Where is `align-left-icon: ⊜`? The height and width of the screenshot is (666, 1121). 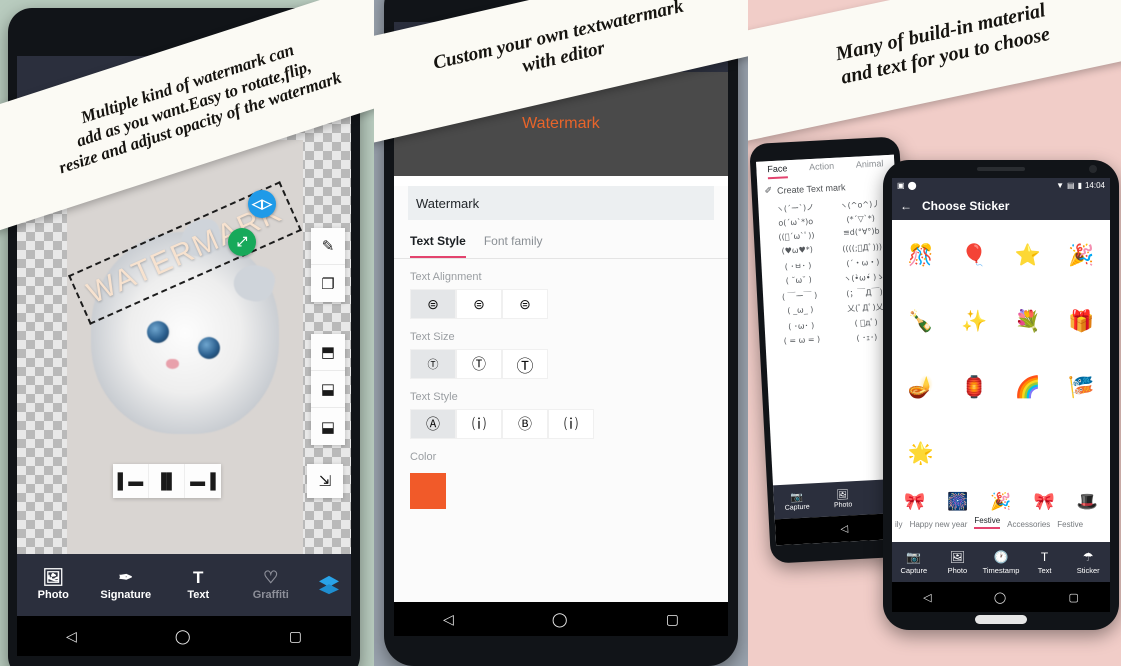
align-left-icon: ⊜ is located at coordinates (433, 304).